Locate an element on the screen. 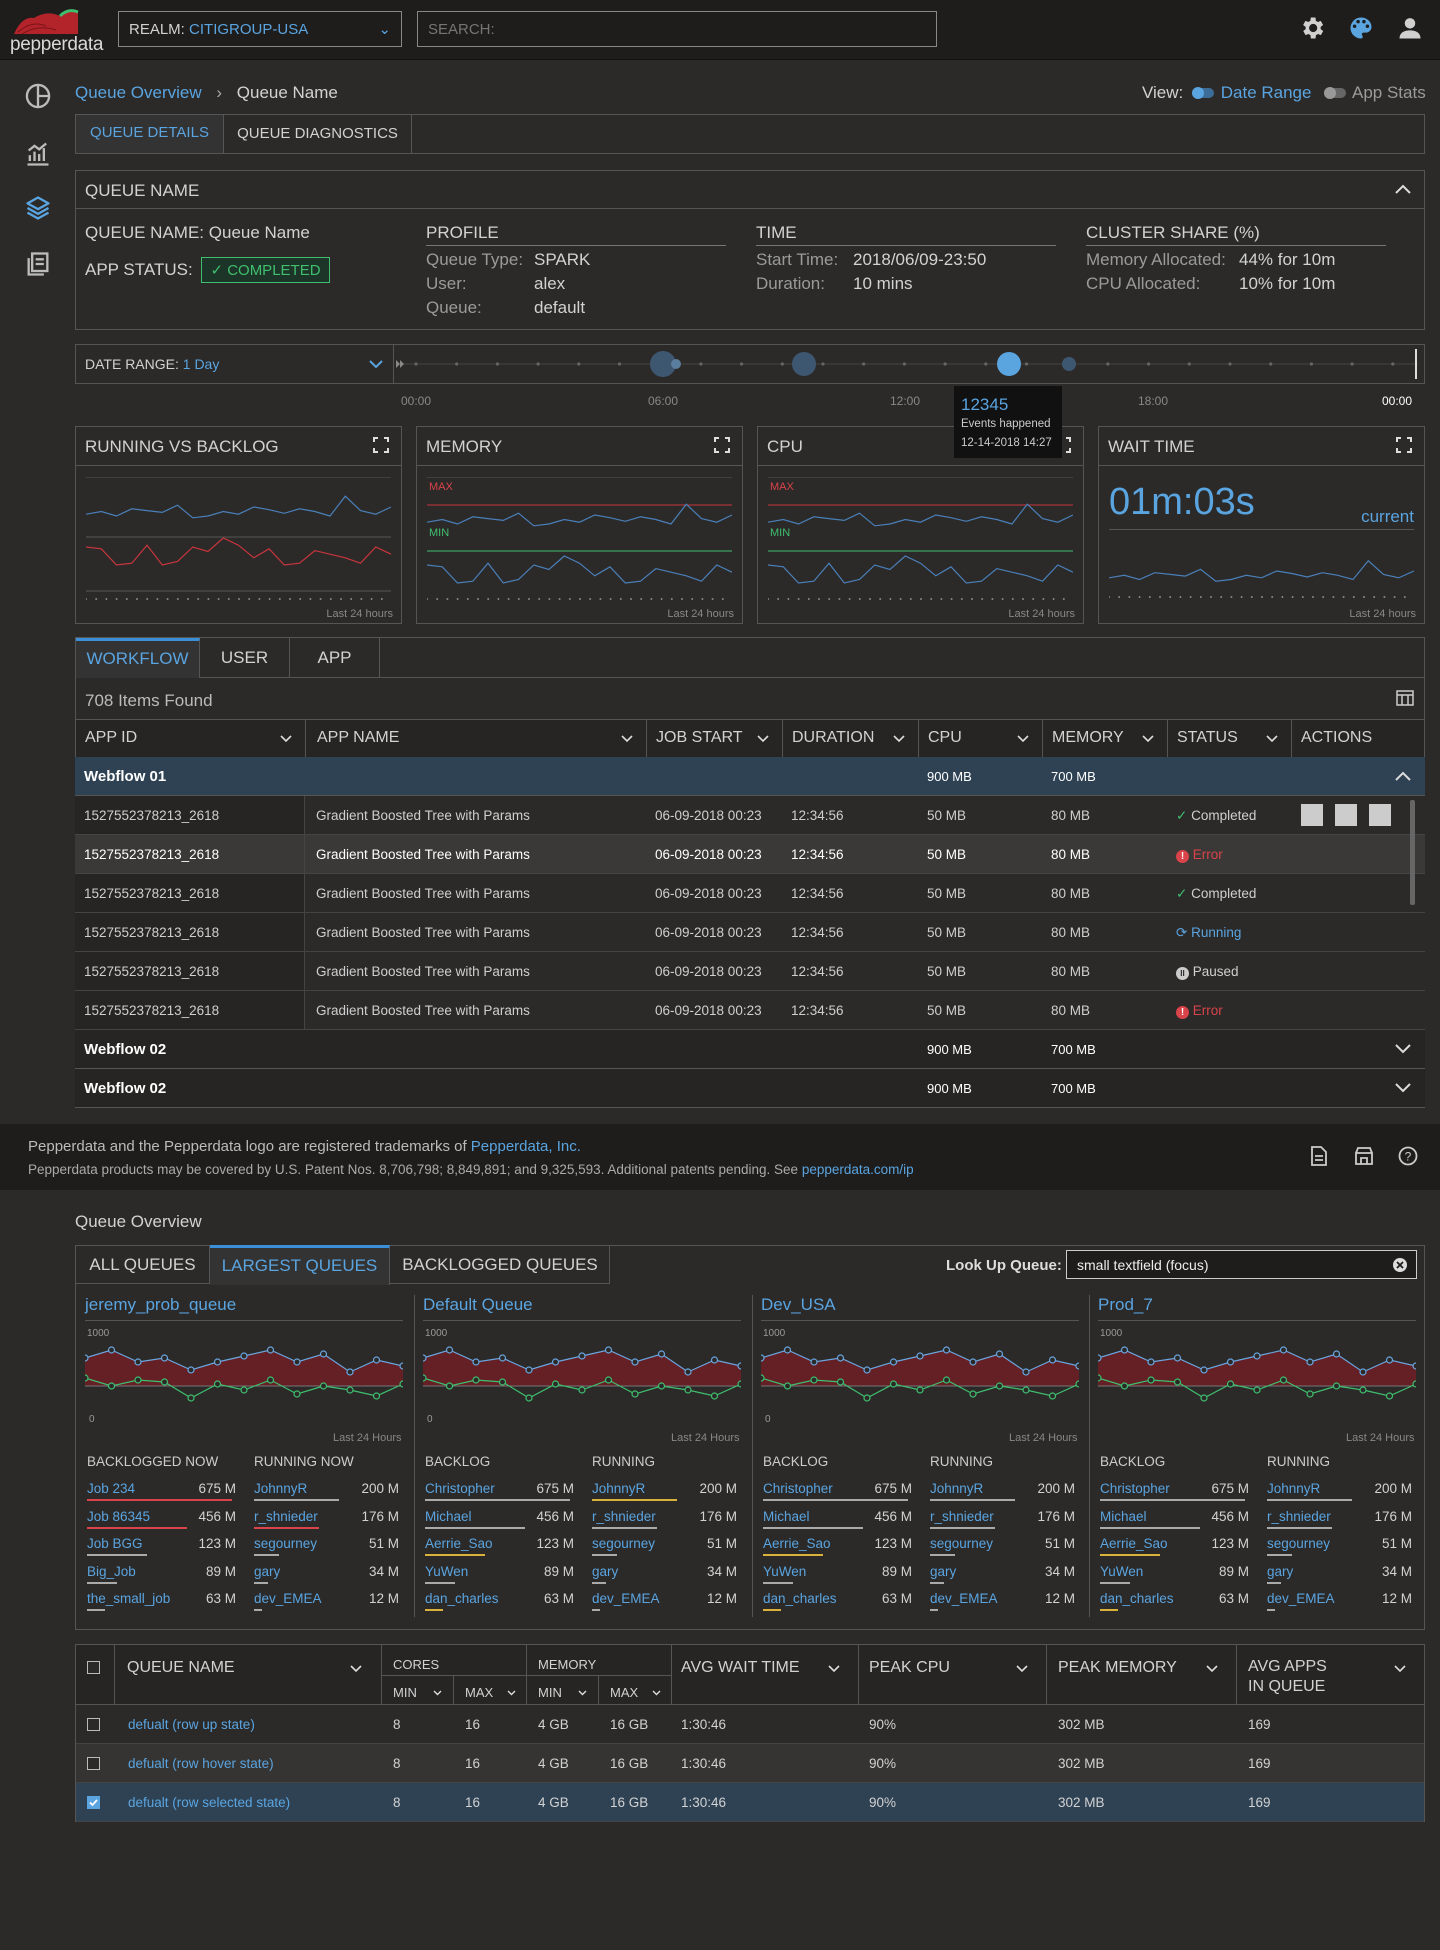 This screenshot has width=1440, height=1950. col-peak-cpu: PEAK CPU is located at coordinates (909, 1668).